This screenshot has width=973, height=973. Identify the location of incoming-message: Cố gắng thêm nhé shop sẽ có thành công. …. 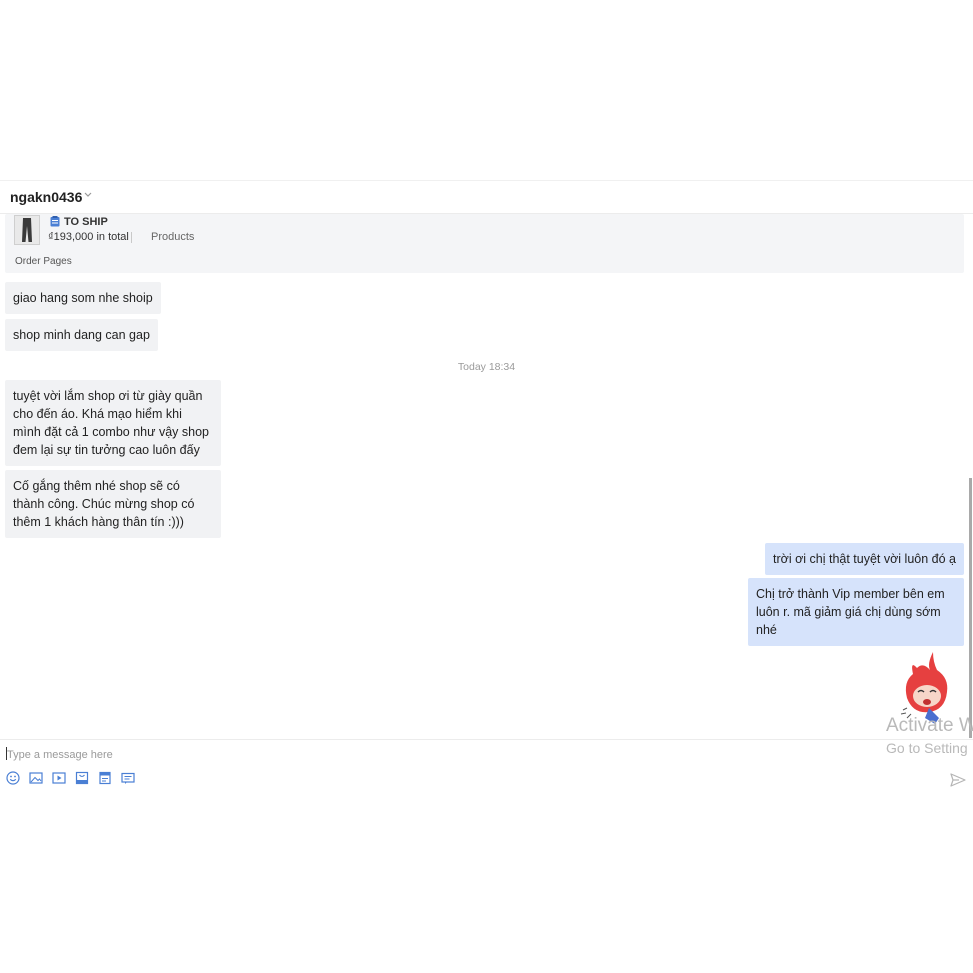
(113, 504).